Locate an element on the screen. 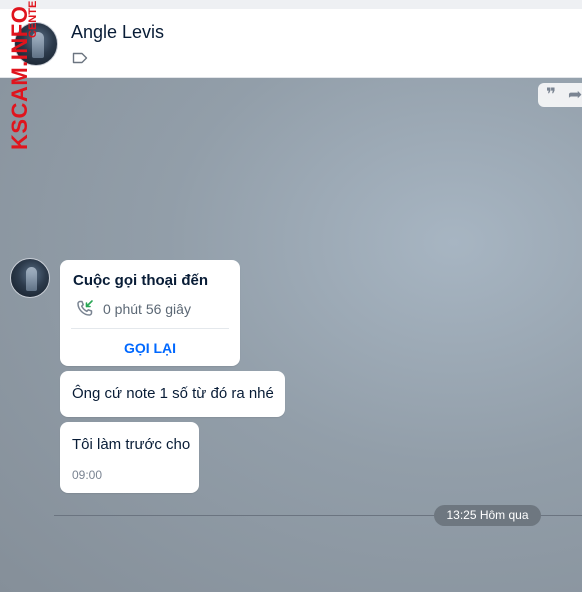  sender-avatar is located at coordinates (30, 278).